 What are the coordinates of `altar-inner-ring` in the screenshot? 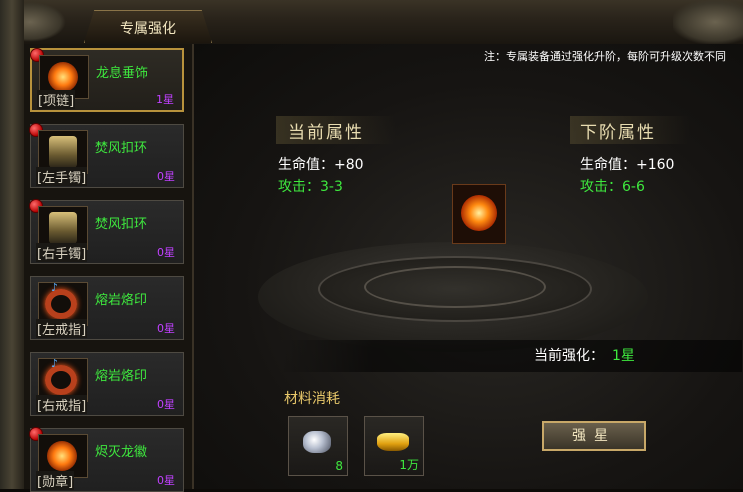 It's located at (455, 287).